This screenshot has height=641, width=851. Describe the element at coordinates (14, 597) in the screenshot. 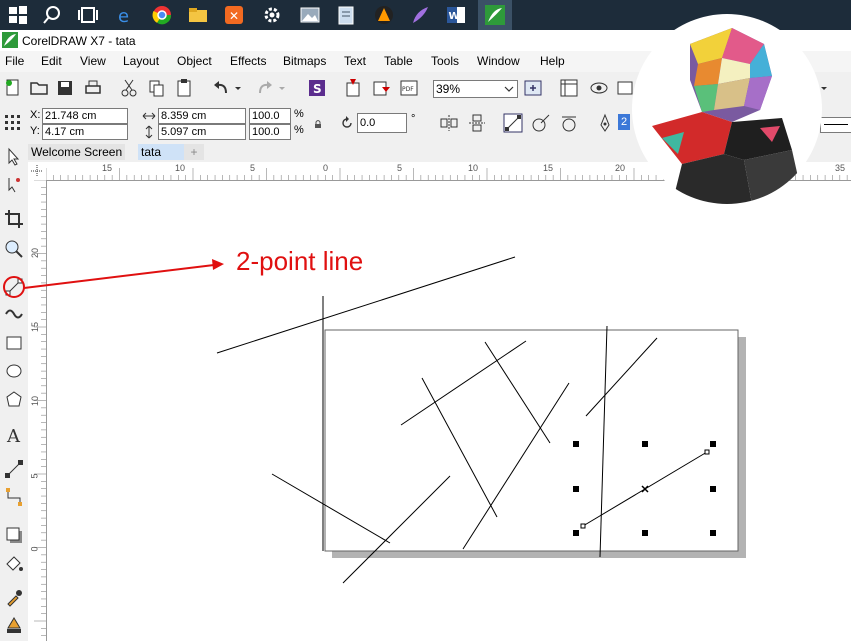

I see `eyedropper-tool-icon` at that location.